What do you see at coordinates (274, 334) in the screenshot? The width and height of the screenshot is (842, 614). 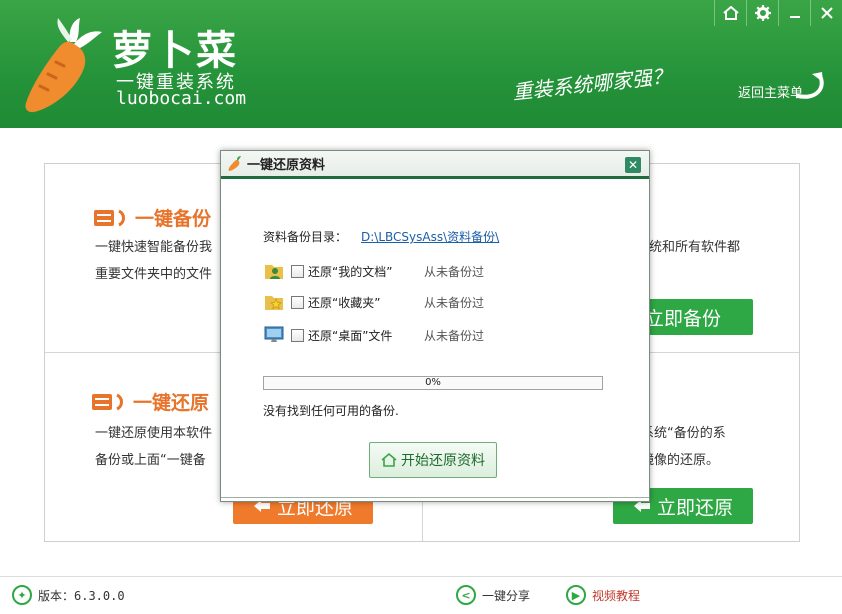 I see `desktop-icon` at bounding box center [274, 334].